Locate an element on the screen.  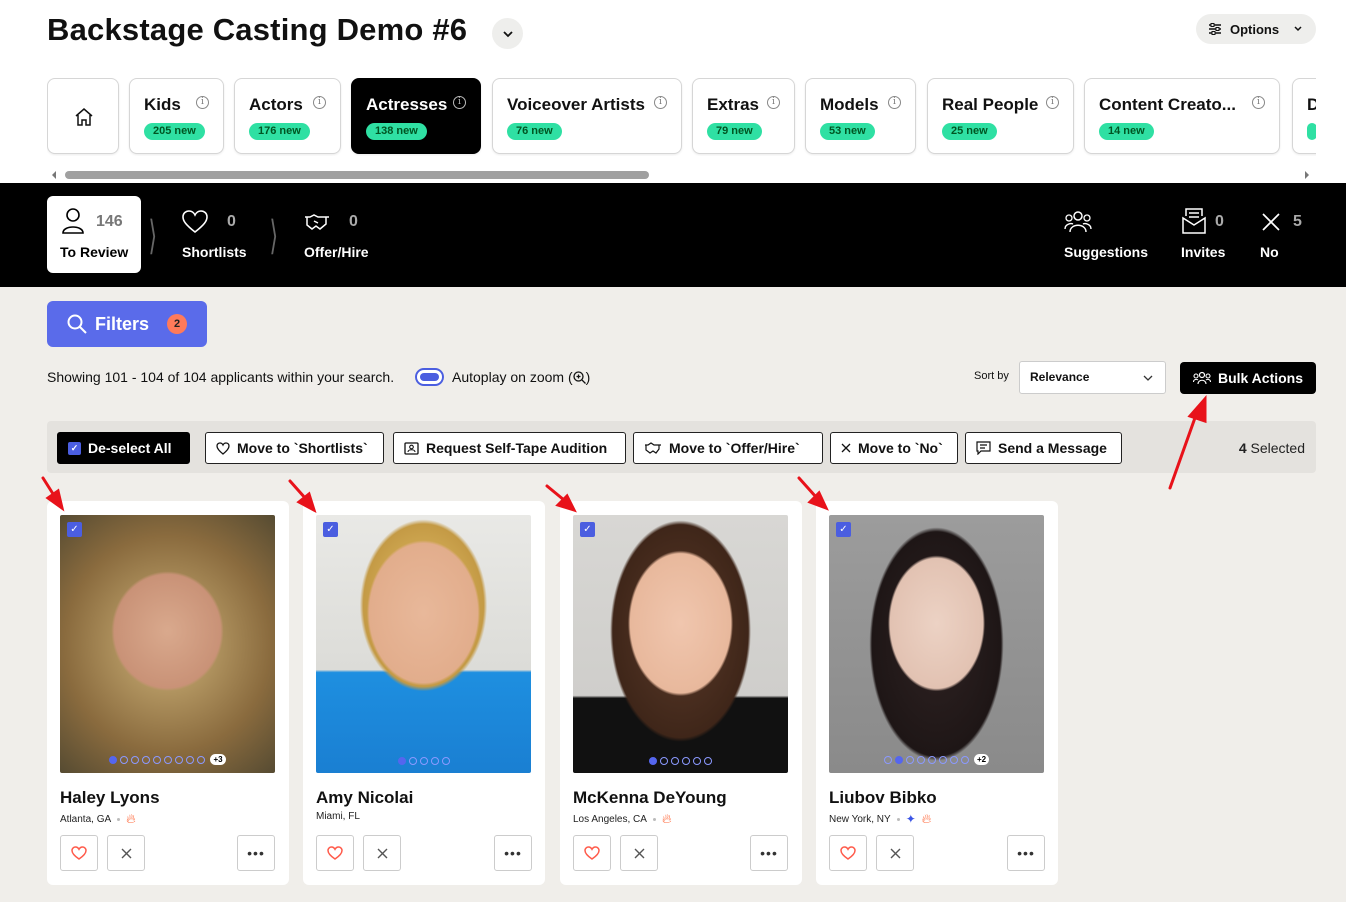
new-badge: 76 new is located at coordinates (534, 131).